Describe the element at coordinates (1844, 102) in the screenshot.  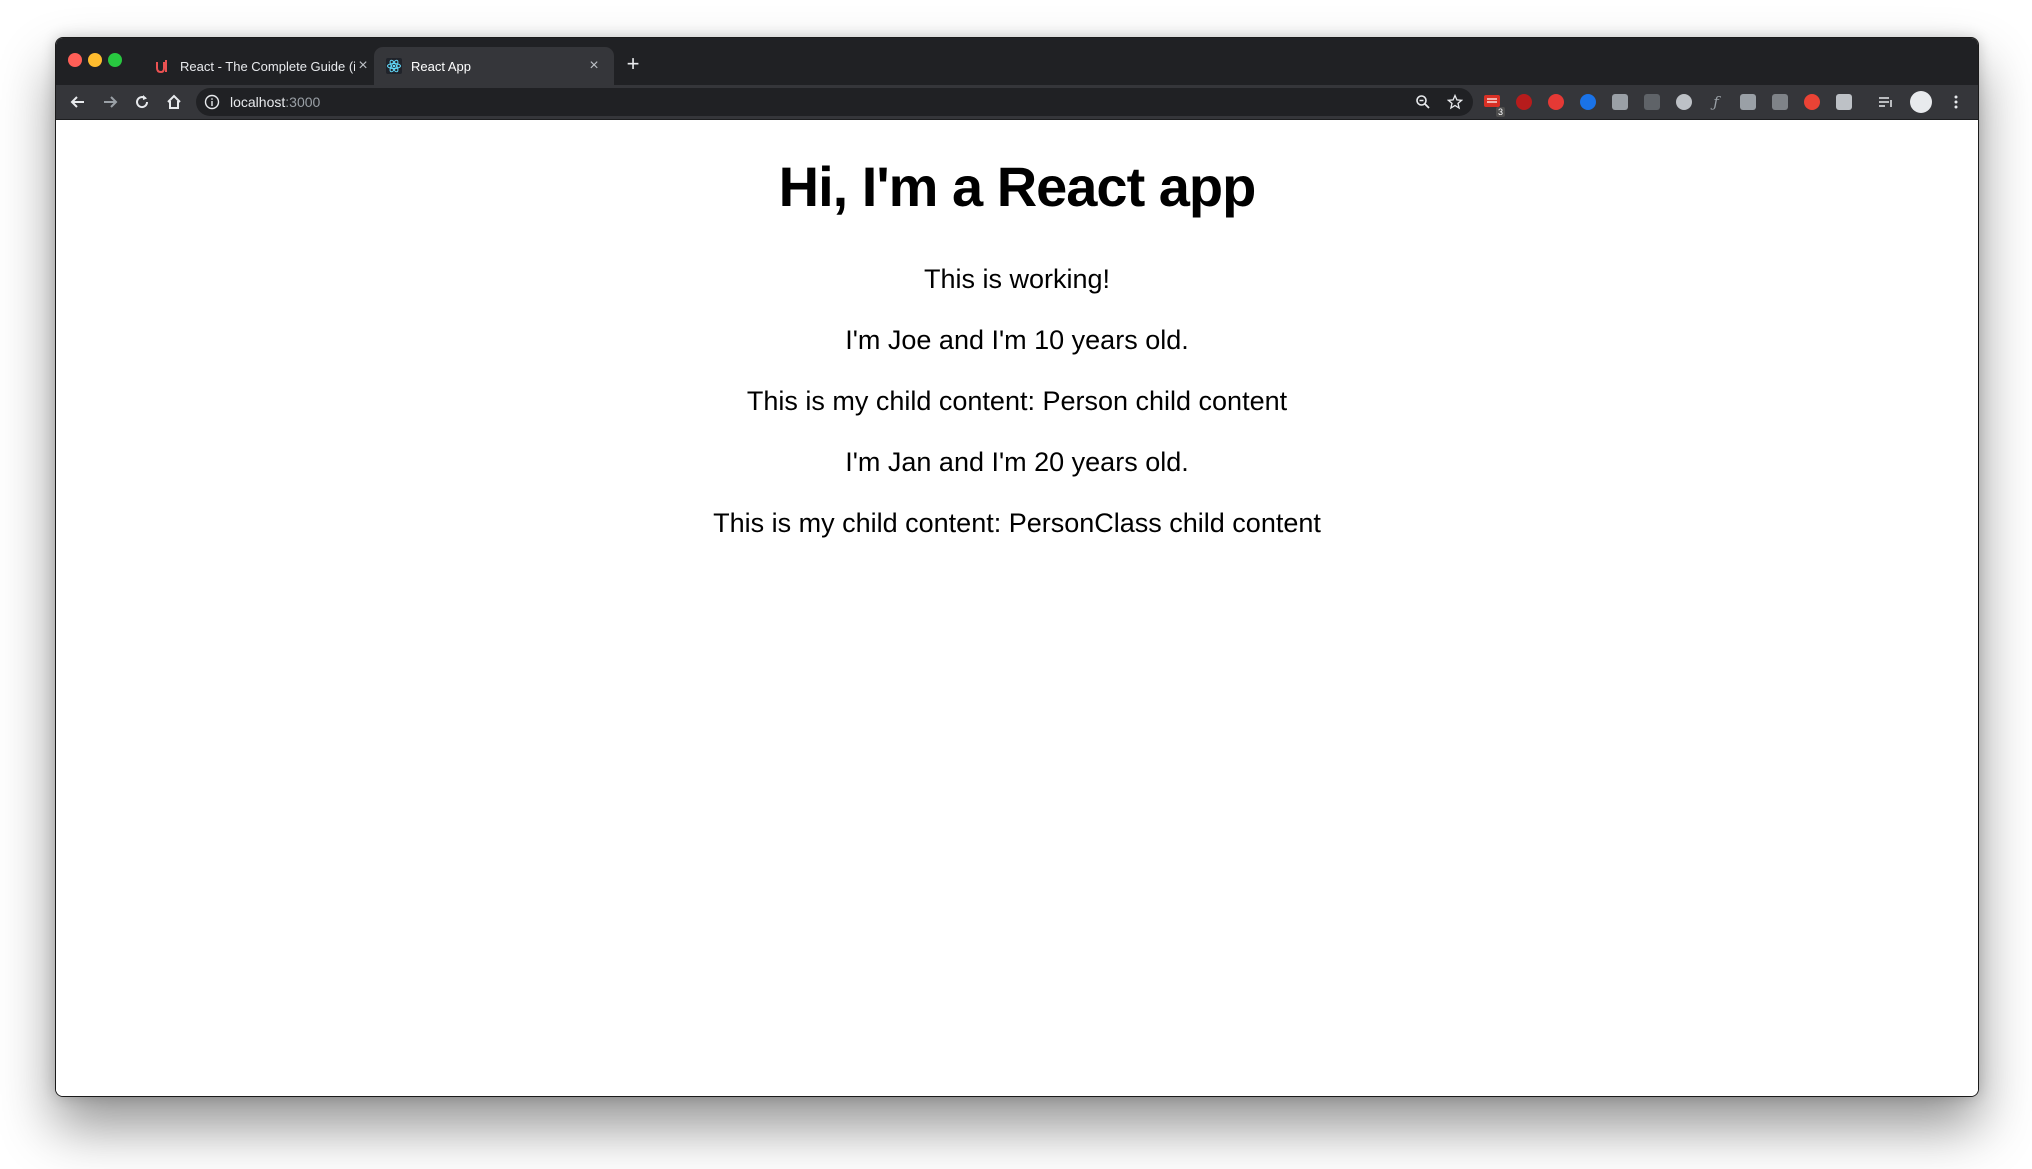
I see `extension-camera-icon` at that location.